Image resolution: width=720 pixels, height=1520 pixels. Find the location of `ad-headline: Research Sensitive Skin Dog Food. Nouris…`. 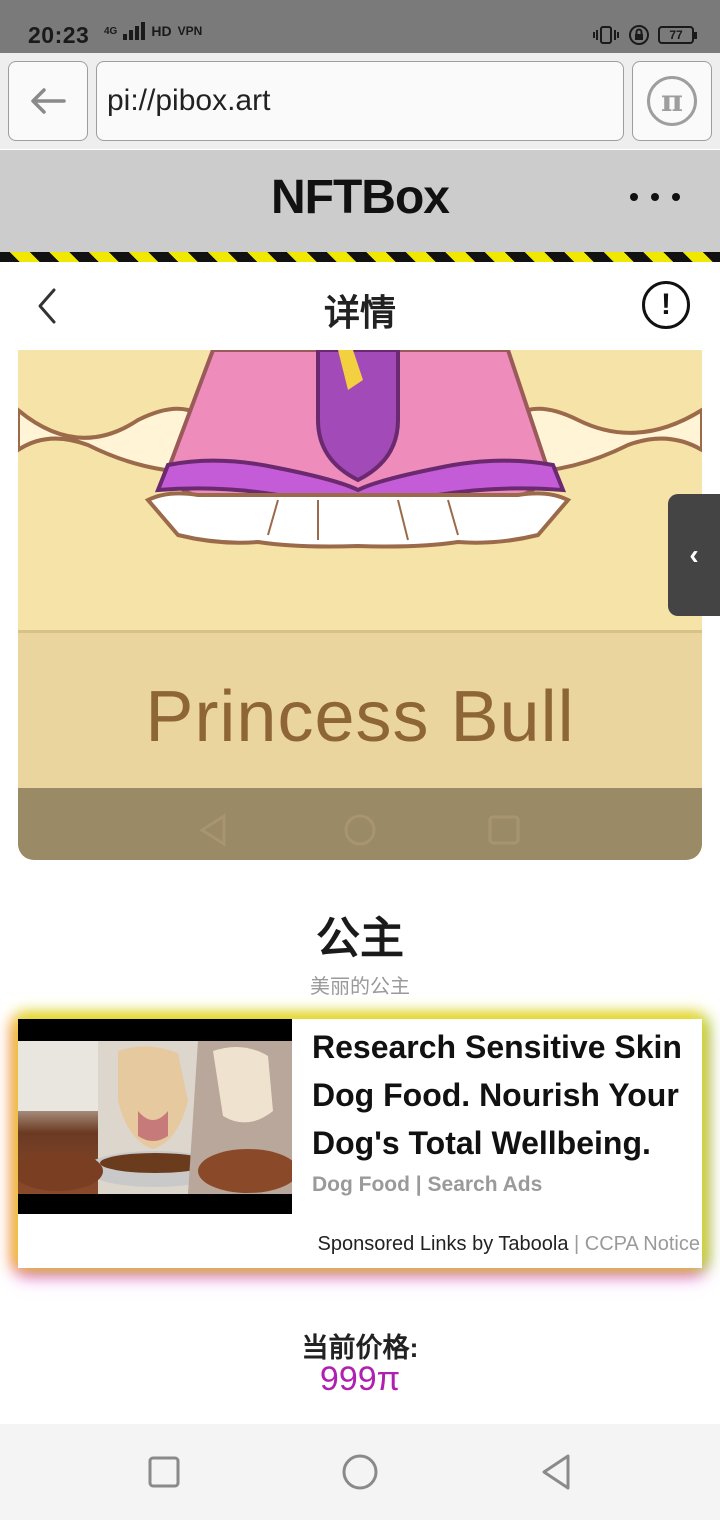

ad-headline: Research Sensitive Skin Dog Food. Nouris… is located at coordinates (508, 1095).